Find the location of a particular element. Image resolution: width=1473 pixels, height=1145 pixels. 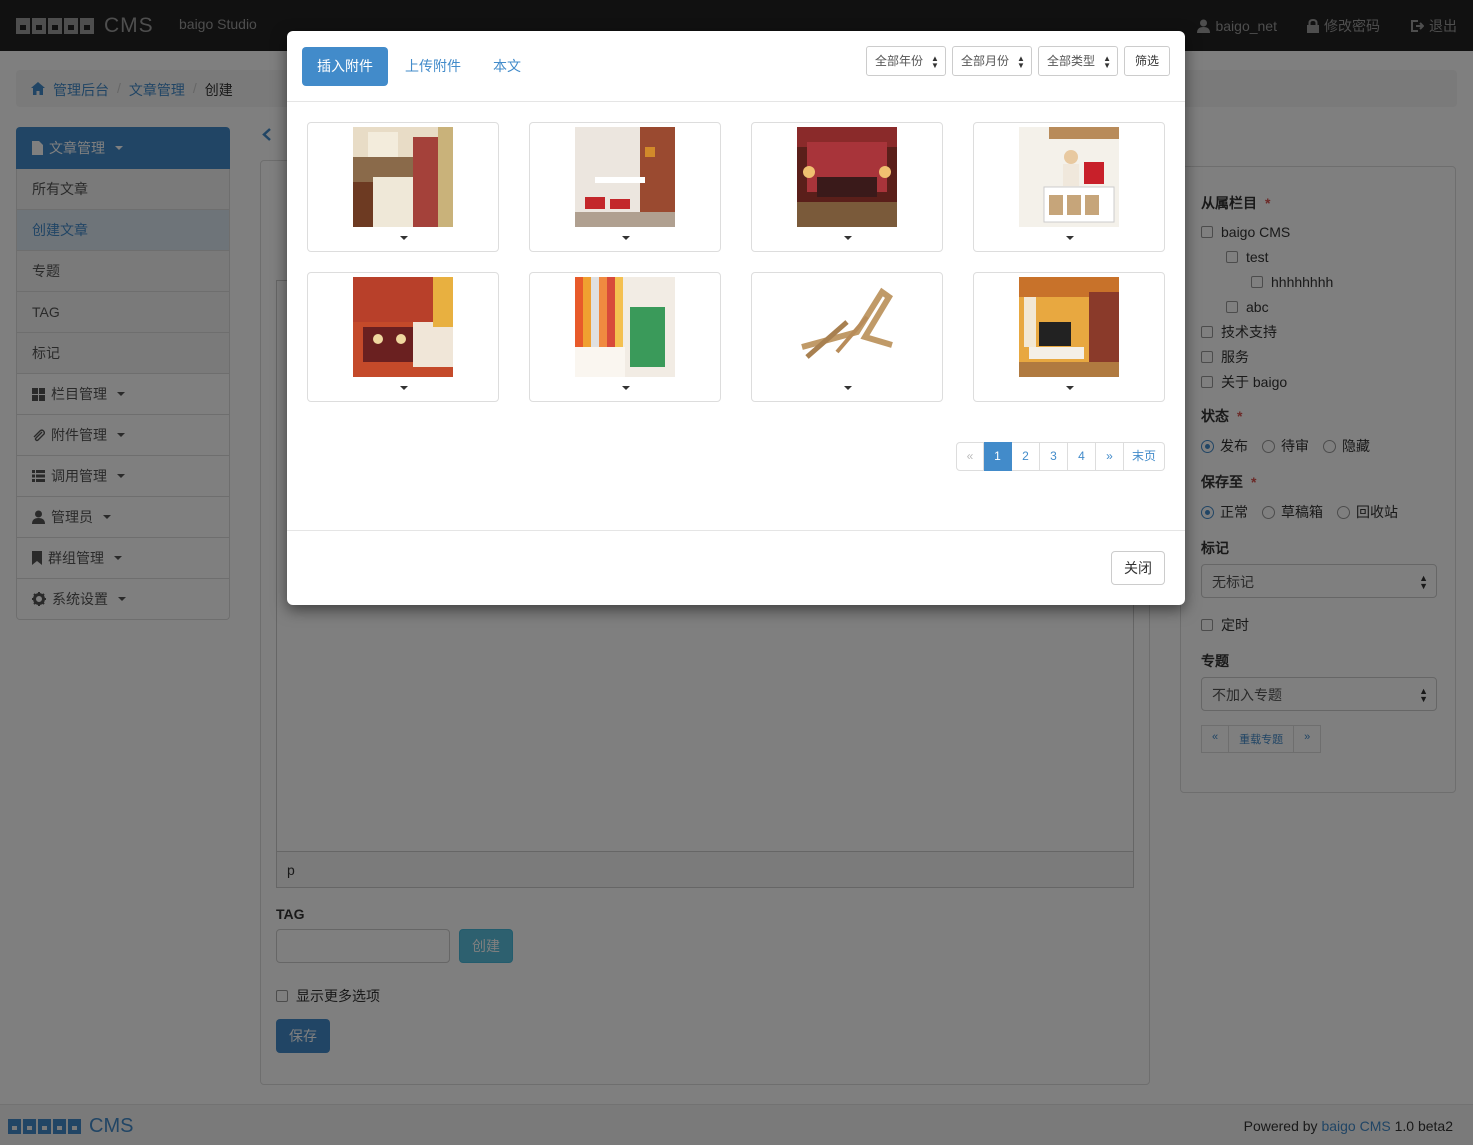

kitchen-photo is located at coordinates (403, 177).